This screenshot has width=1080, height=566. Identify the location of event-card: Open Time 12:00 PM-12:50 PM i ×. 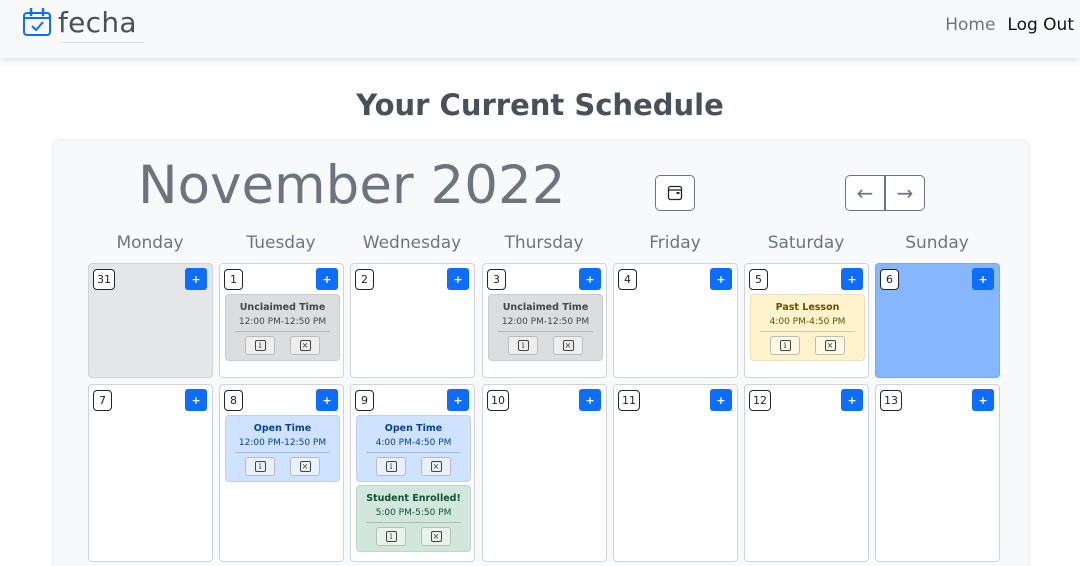
(282, 448).